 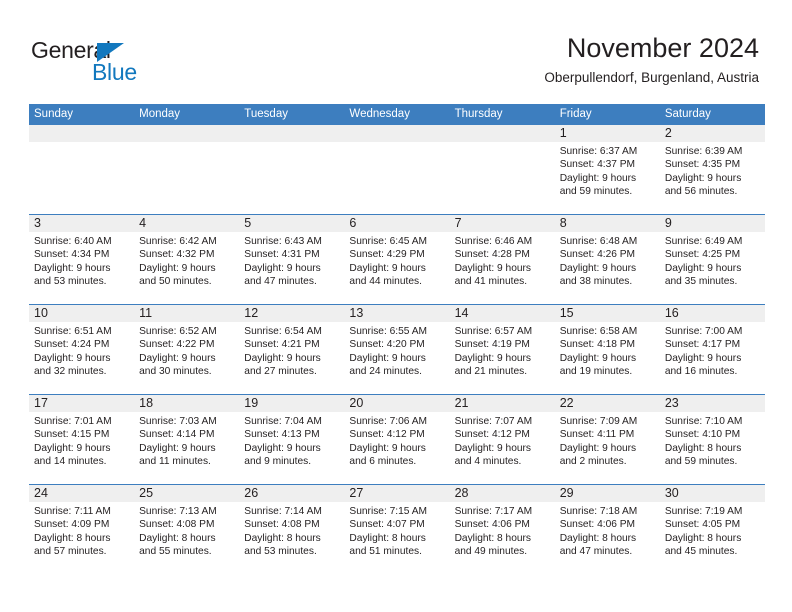 I want to click on day-daylight-text: and 56 minutes., so click(x=701, y=192).